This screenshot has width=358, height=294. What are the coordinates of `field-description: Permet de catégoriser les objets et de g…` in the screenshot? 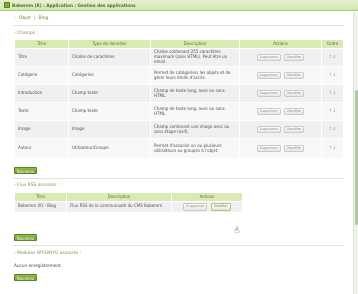 It's located at (195, 75).